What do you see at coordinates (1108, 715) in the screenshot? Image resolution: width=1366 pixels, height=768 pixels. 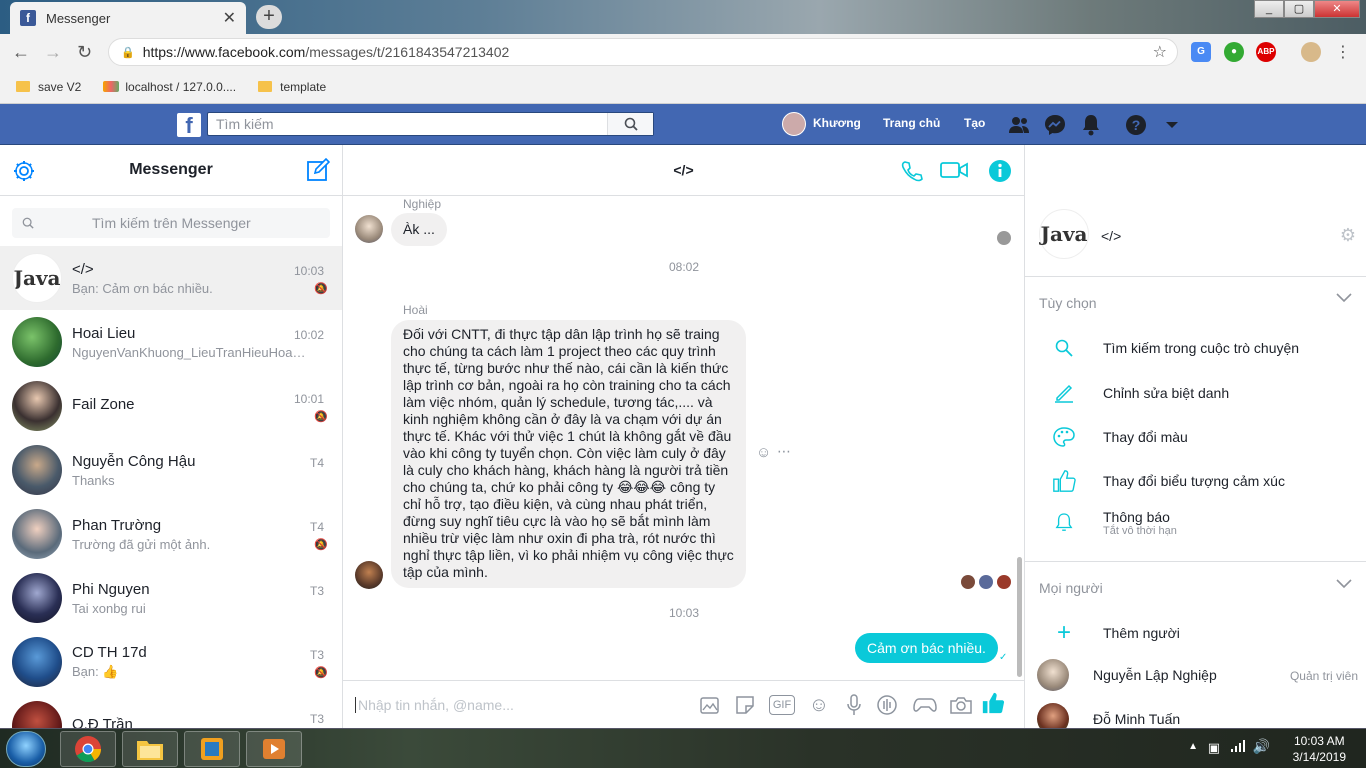 I see `member-row: Đỗ Minh Tuấn` at bounding box center [1108, 715].